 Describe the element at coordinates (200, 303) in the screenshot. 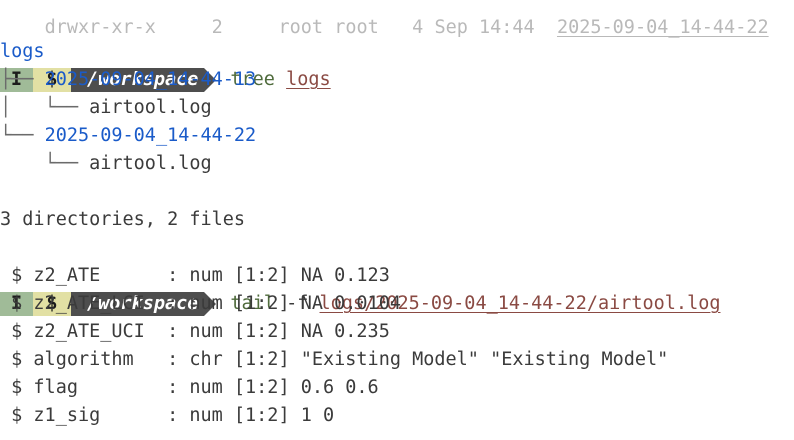

I see `output-line: $ z2_ATE_LCI : num [1:2] NA 0.0104` at that location.